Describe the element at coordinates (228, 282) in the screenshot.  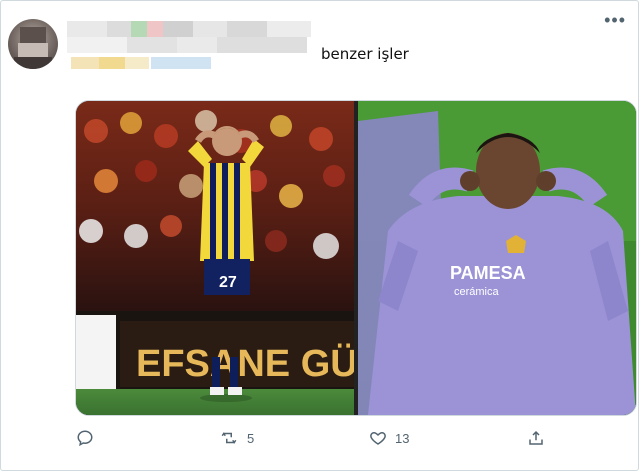
I see `jersey-number: 27` at that location.